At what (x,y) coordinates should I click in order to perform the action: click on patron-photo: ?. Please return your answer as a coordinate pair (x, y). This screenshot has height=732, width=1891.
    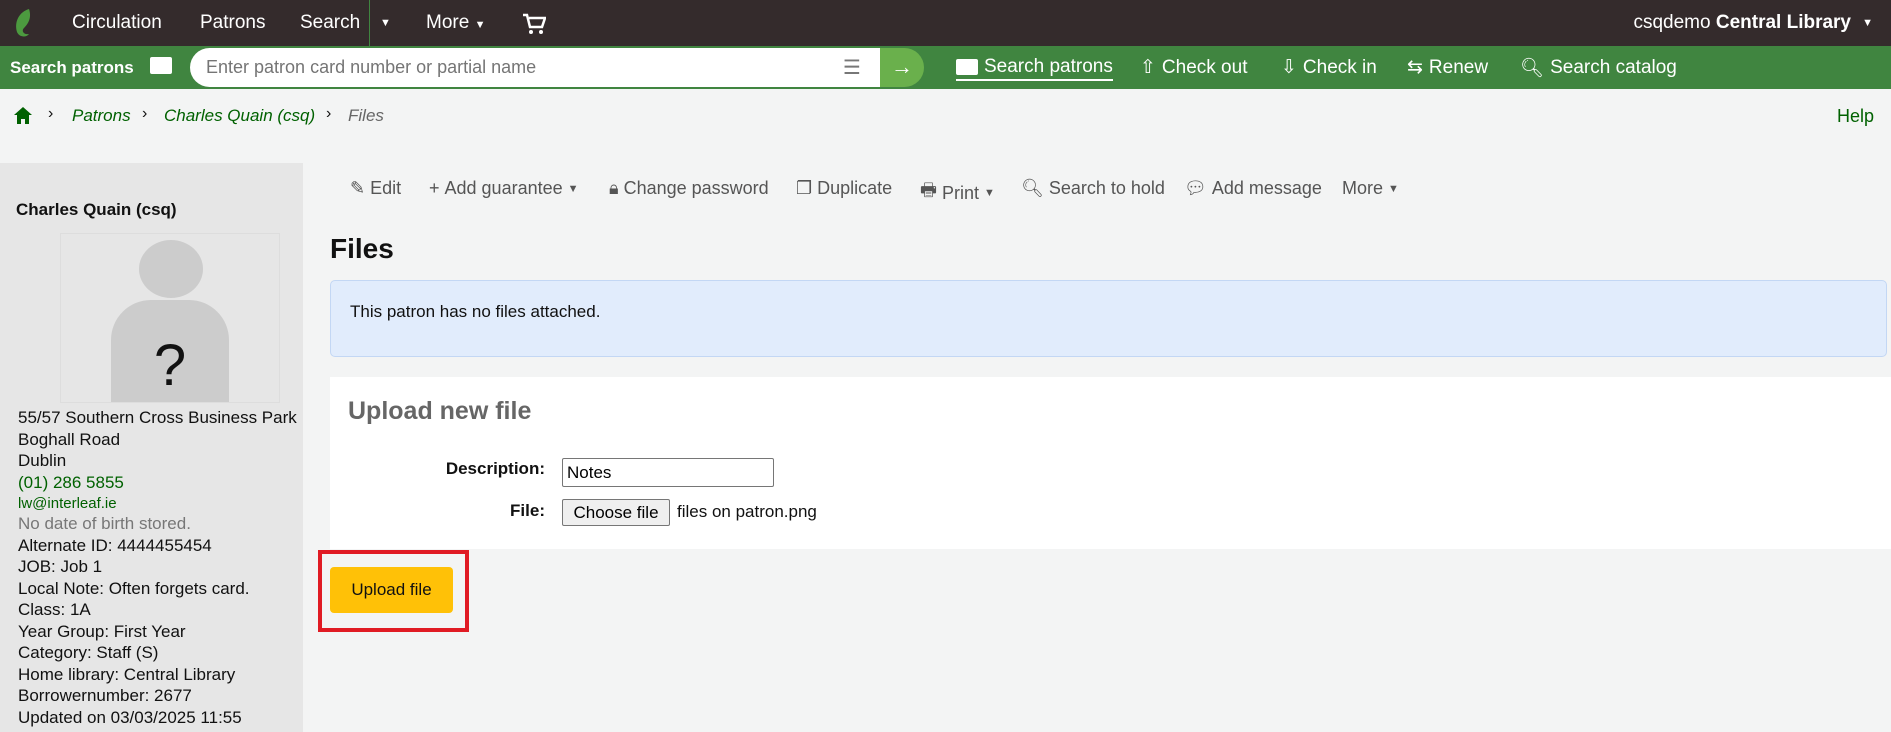
    Looking at the image, I should click on (170, 318).